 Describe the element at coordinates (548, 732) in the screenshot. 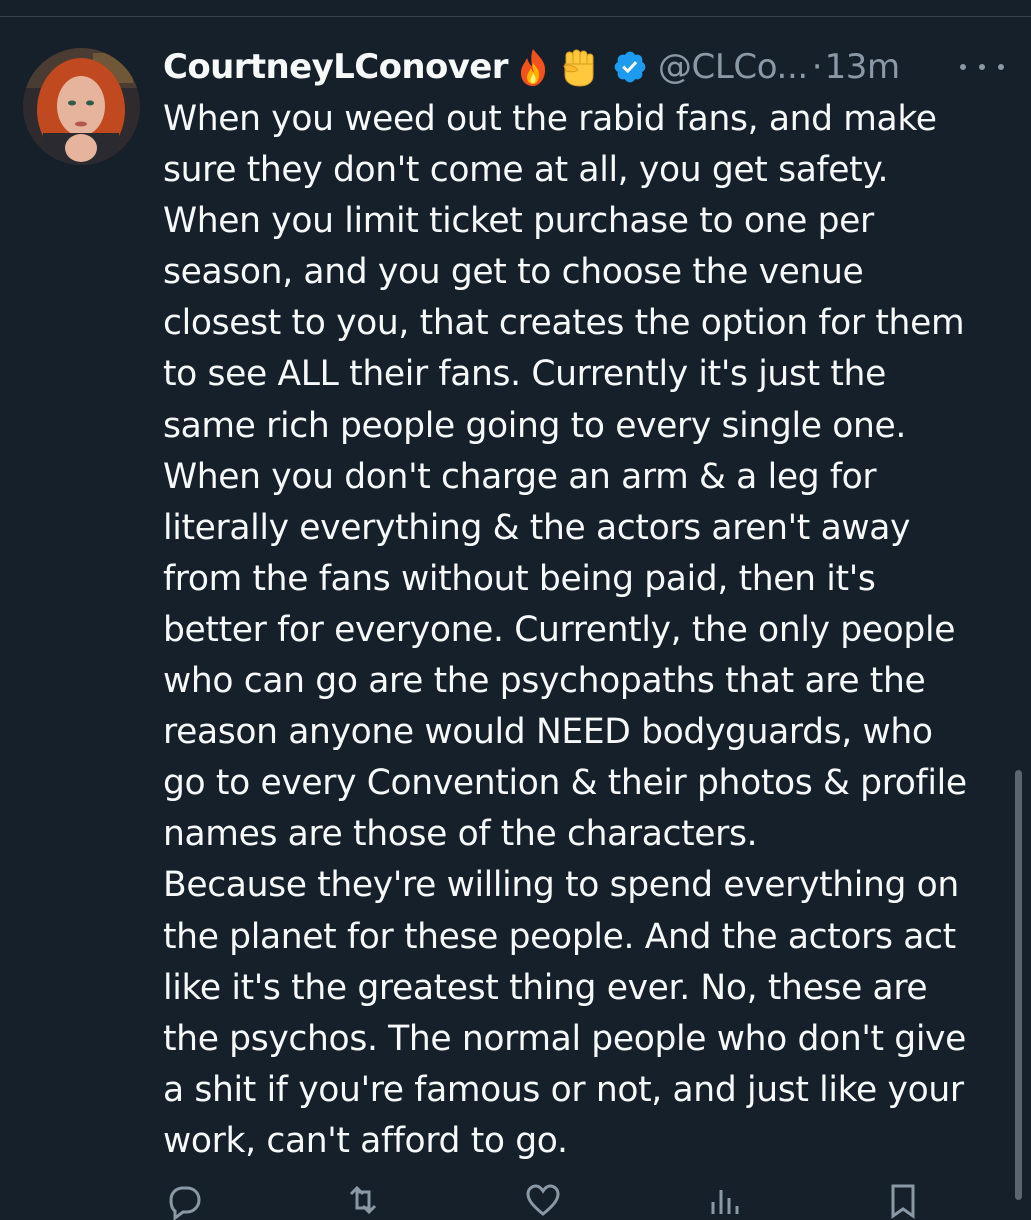

I see `tweet-text-line: reason anyone would NEED bodyguards, who` at that location.